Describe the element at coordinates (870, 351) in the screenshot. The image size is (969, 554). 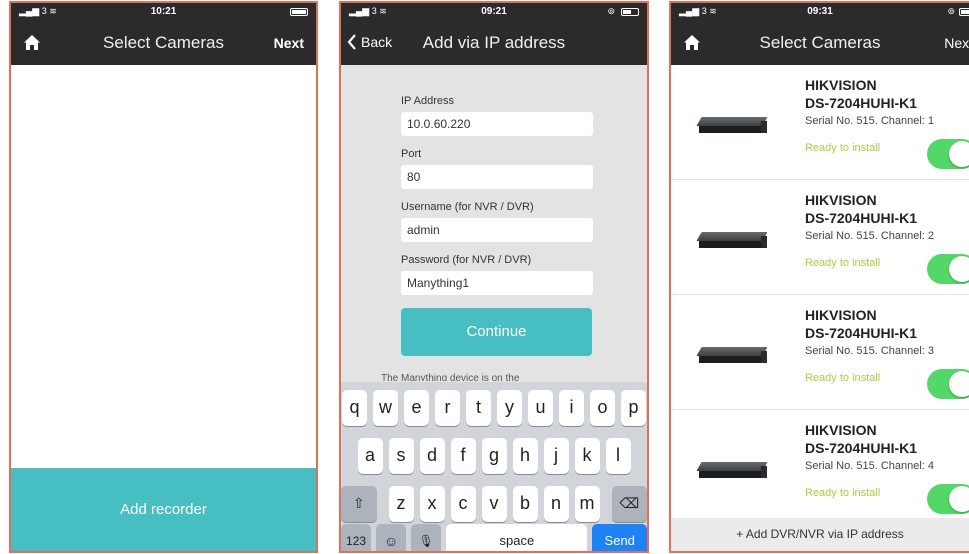
I see `device-serial: Serial No. 515. Channel: 3` at that location.